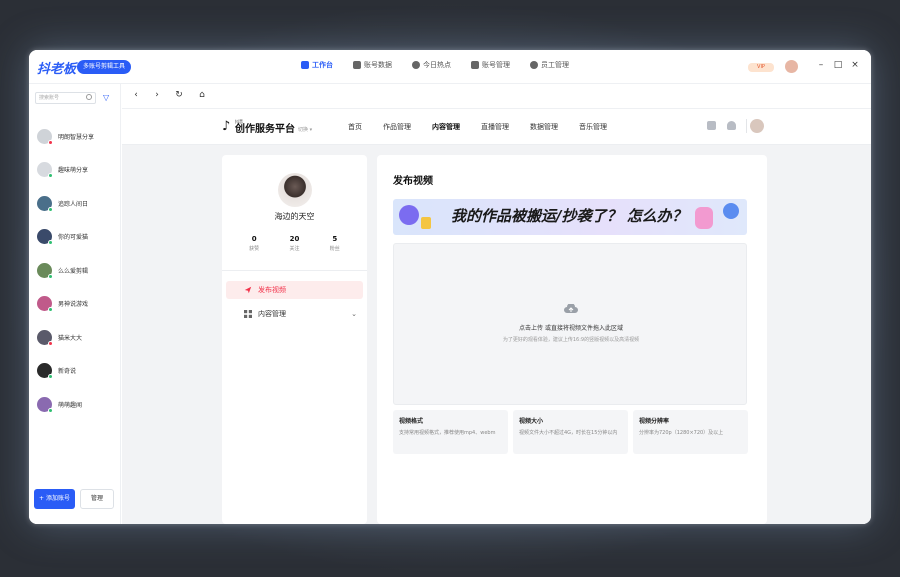 This screenshot has height=577, width=900. What do you see at coordinates (378, 65) in the screenshot?
I see `topnav-label: 账号数据` at bounding box center [378, 65].